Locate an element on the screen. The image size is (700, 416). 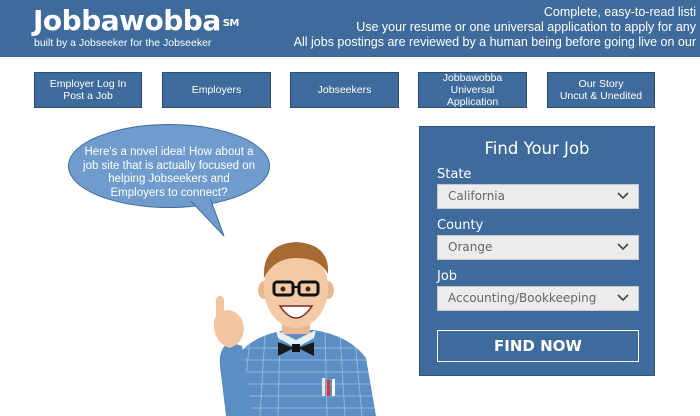
job-select: Accounting/Bookkeeping is located at coordinates (538, 298).